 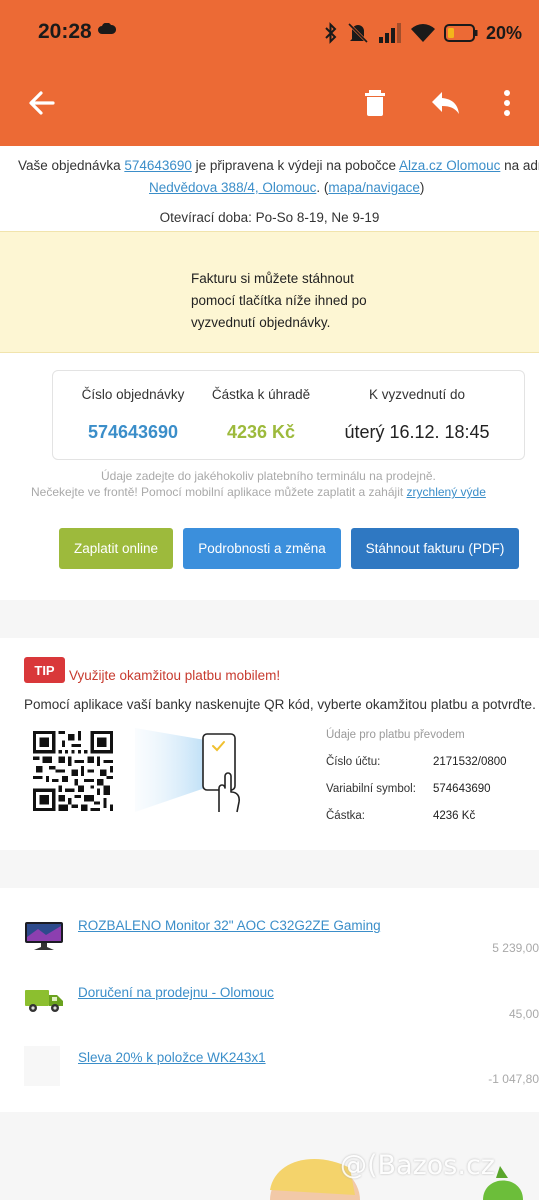 What do you see at coordinates (371, 789) in the screenshot?
I see `variable-symbol-label: Variabilní symbol:` at bounding box center [371, 789].